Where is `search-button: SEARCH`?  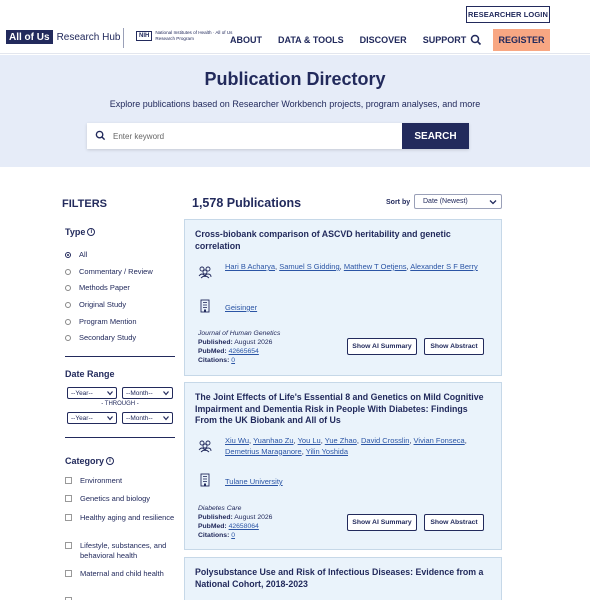
search-button: SEARCH is located at coordinates (435, 136).